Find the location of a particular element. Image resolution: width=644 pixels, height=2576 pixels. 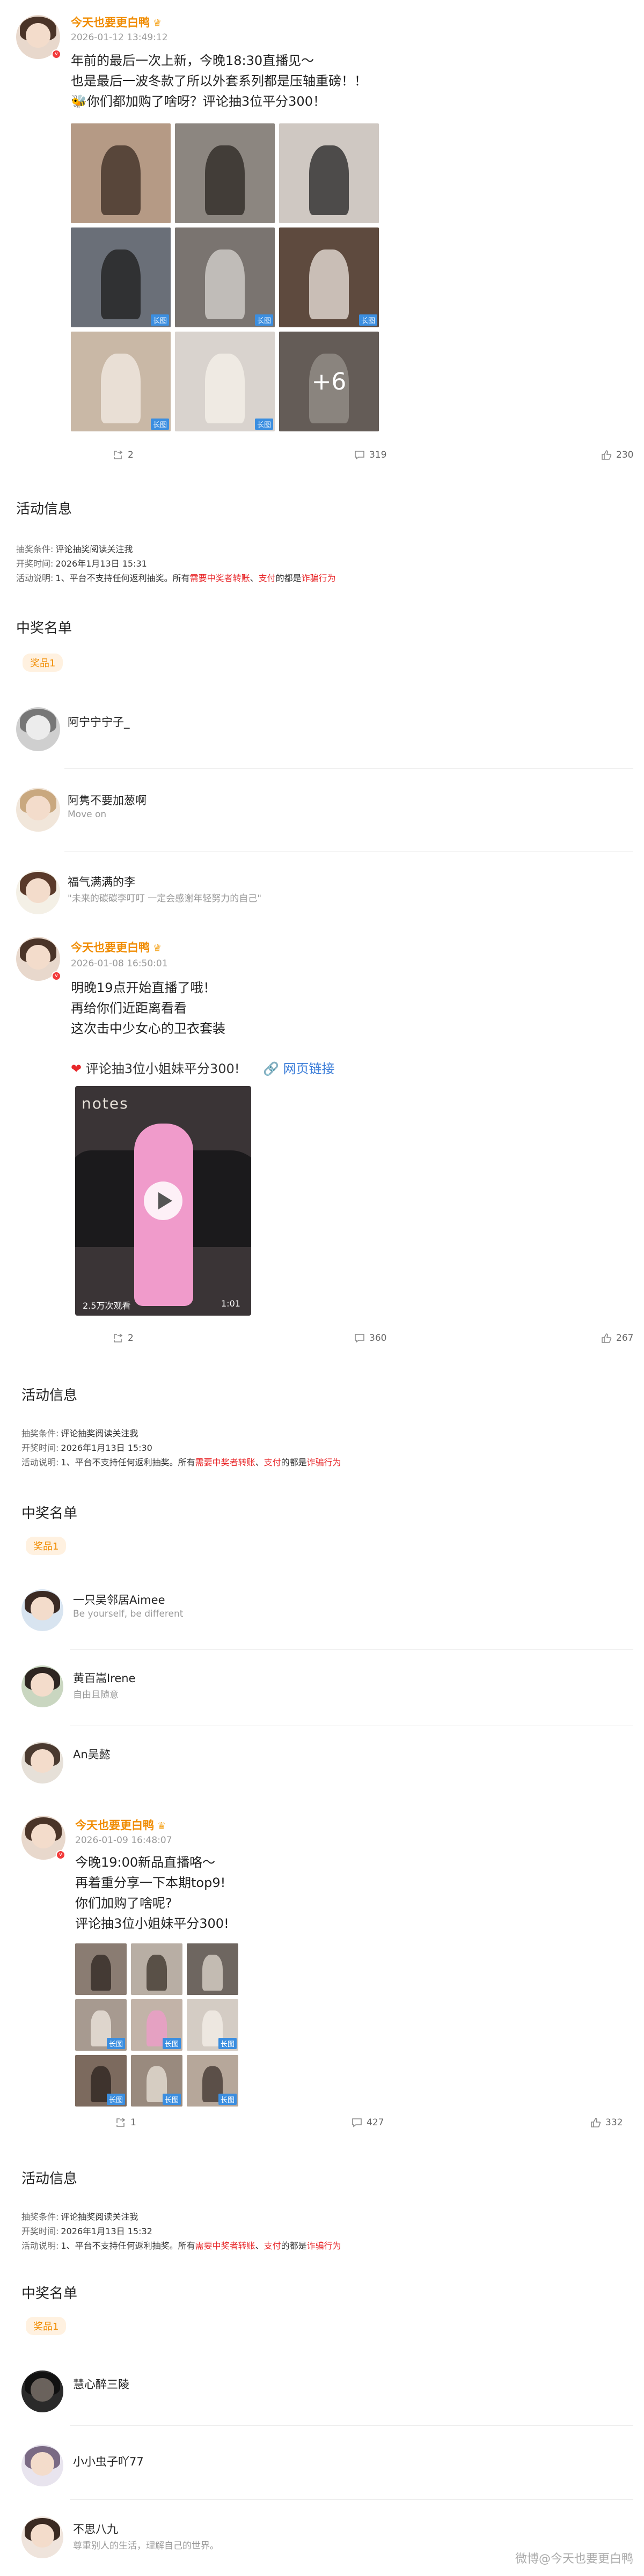

video-player: notes 2.5万次观看 1:01 is located at coordinates (163, 1201).